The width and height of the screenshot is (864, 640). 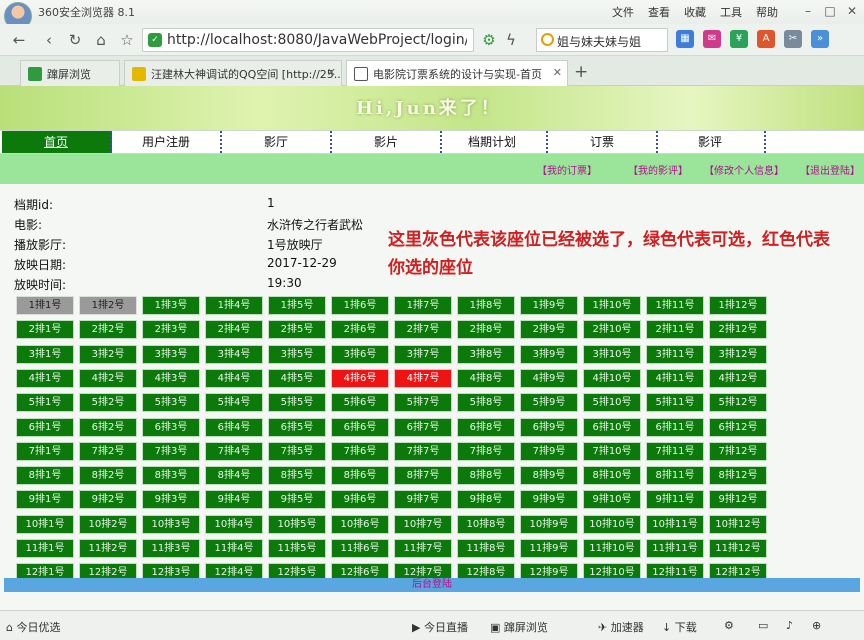 What do you see at coordinates (127, 40) in the screenshot?
I see `star-icon: ☆` at bounding box center [127, 40].